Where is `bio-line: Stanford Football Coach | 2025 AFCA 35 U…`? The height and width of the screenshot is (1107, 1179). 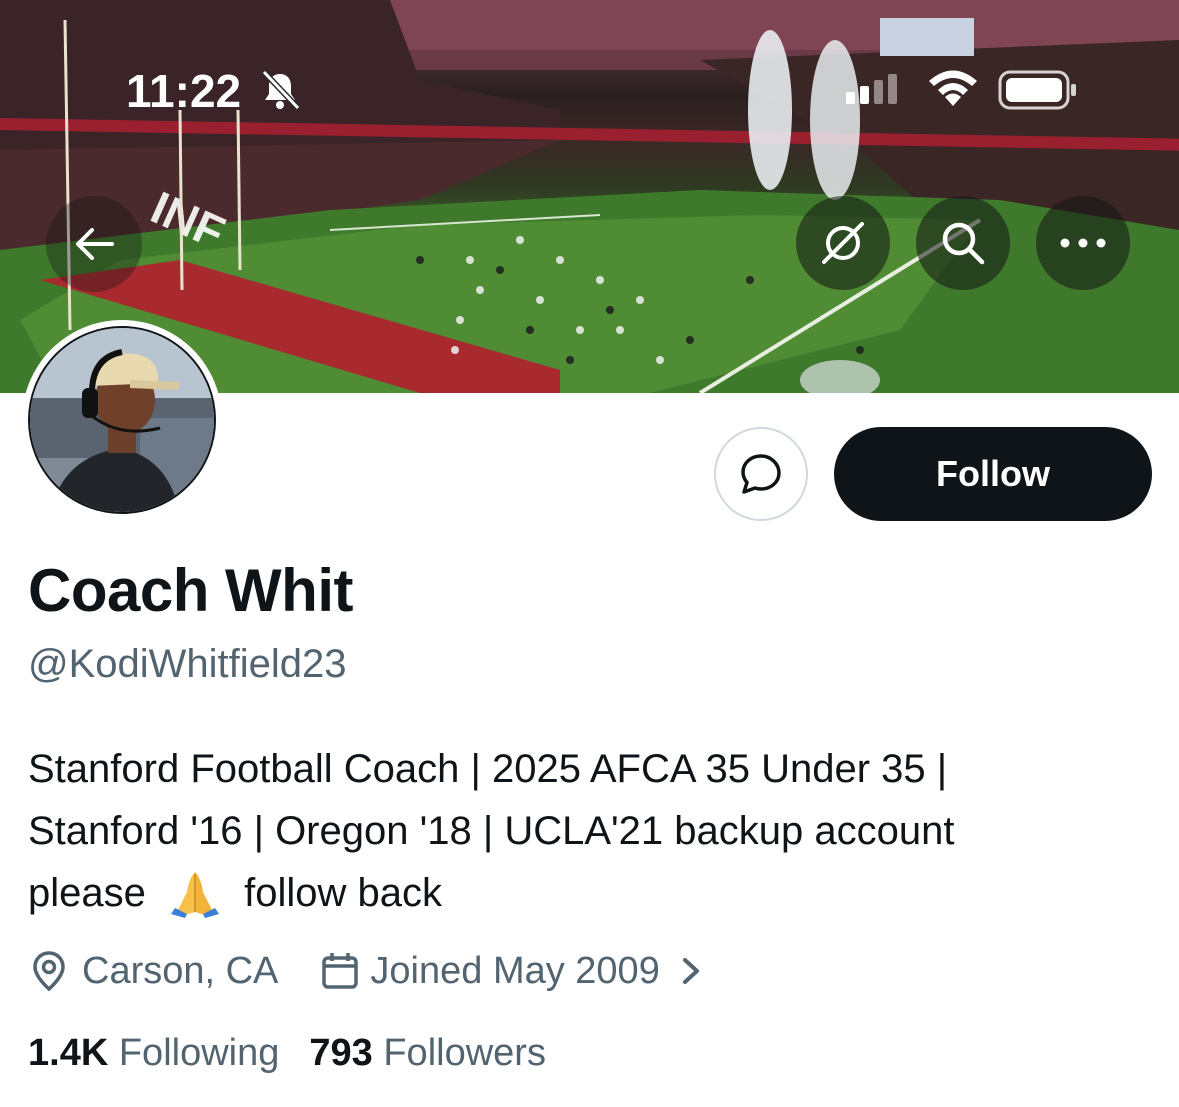 bio-line: Stanford Football Coach | 2025 AFCA 35 U… is located at coordinates (488, 769).